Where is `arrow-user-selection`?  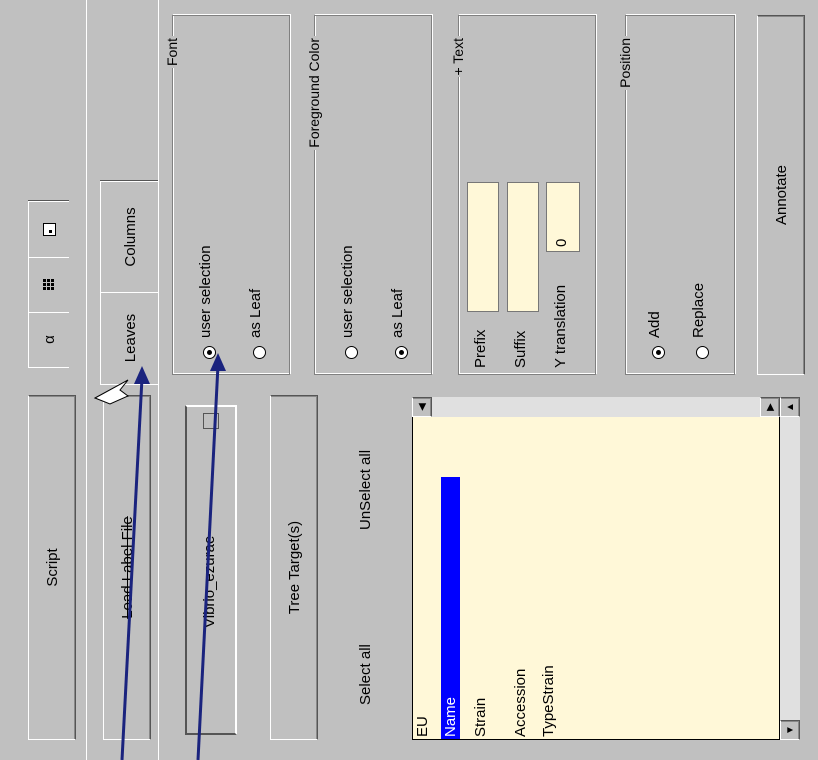 arrow-user-selection is located at coordinates (208, 562).